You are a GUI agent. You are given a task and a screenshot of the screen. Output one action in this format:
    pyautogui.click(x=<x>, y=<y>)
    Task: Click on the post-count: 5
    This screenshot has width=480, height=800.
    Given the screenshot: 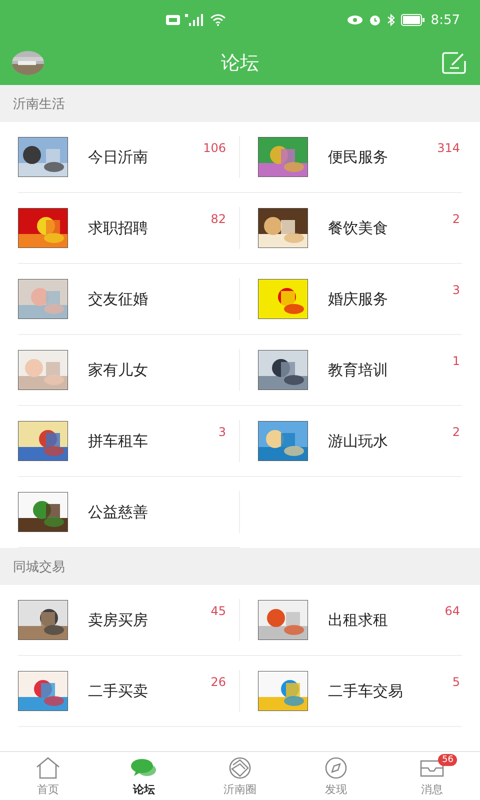 What is the action you would take?
    pyautogui.click(x=456, y=682)
    